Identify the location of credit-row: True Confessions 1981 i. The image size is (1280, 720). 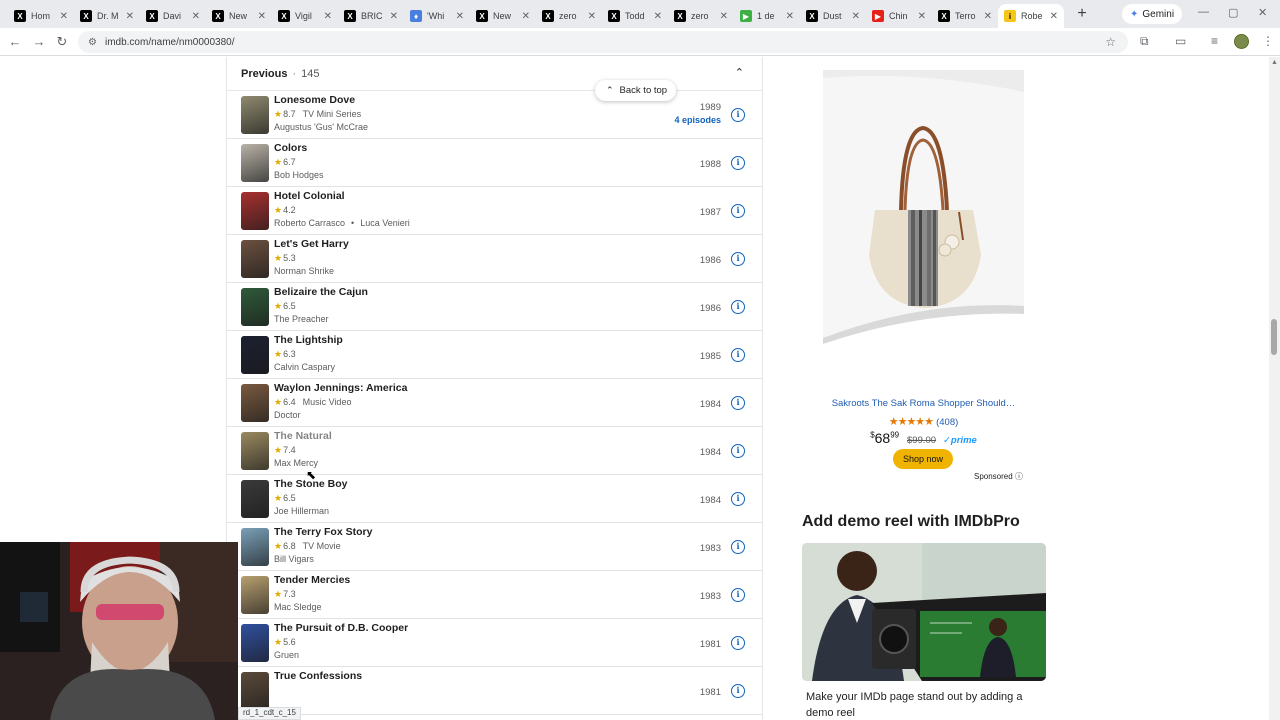
(494, 691).